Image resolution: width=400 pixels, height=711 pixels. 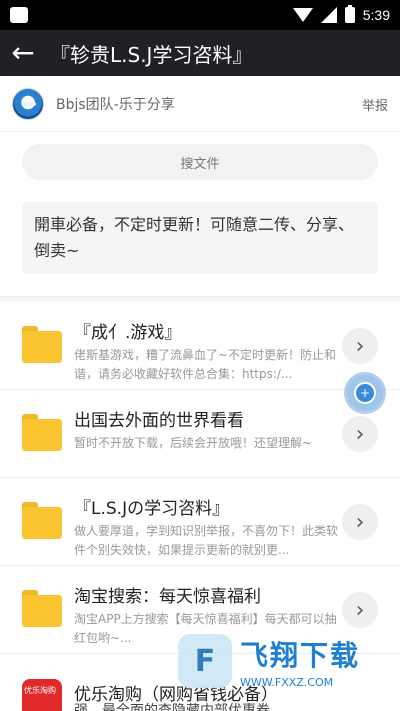 I want to click on app-icon: 优乐淘购, so click(x=42, y=695).